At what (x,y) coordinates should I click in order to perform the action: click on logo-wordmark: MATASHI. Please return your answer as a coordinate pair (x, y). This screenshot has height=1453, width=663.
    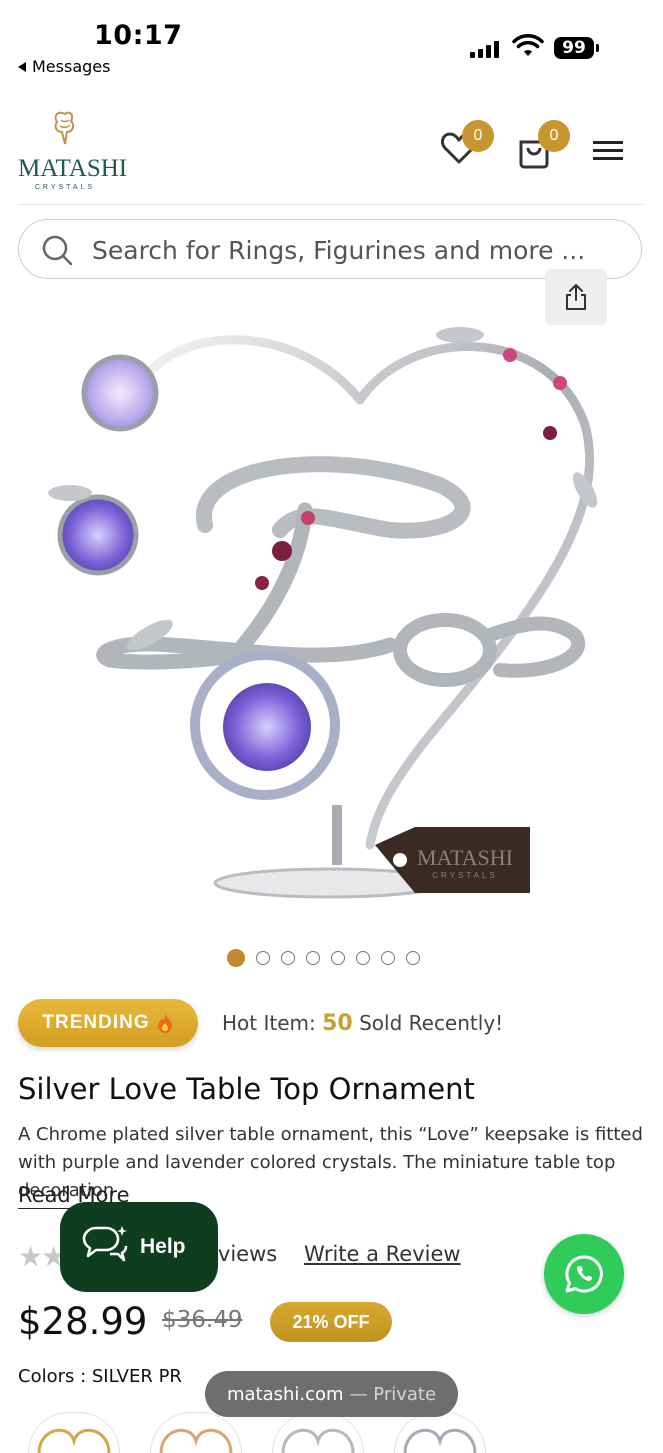
    Looking at the image, I should click on (73, 168).